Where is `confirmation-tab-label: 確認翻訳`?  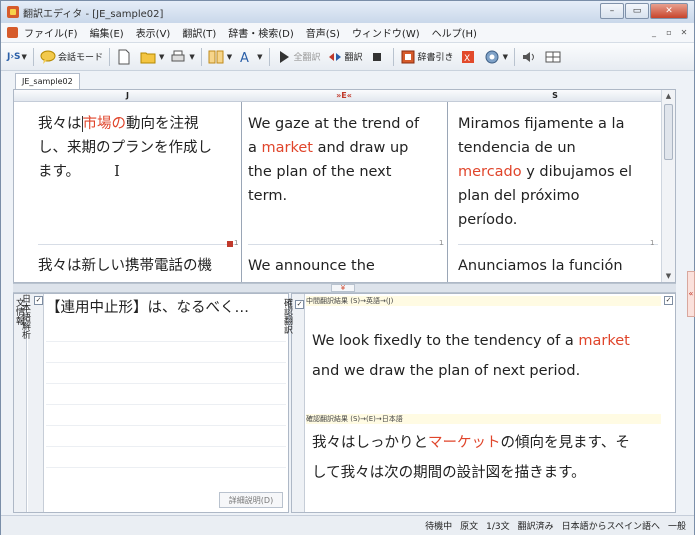
confirmation-tab-label: 確認翻訳 is located at coordinates (287, 316).